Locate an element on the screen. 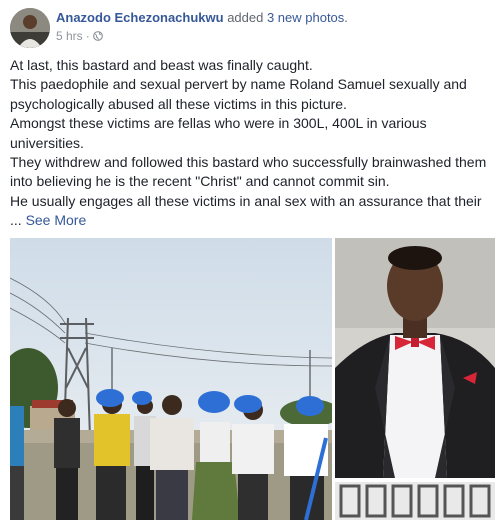  photos-link: 3 new photos is located at coordinates (305, 17).